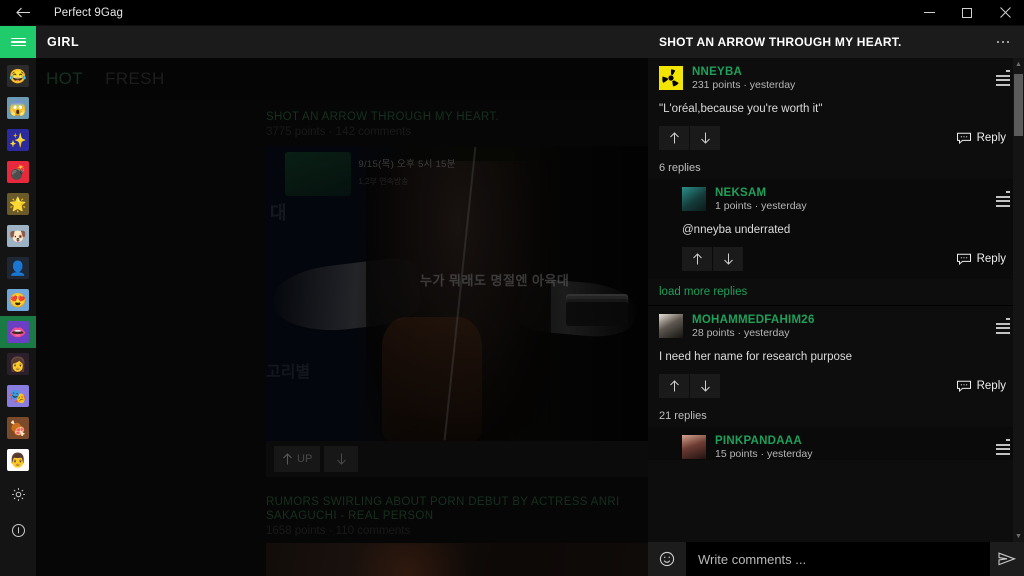  Describe the element at coordinates (736, 230) in the screenshot. I see `comment-text: @nneyba underrated` at that location.